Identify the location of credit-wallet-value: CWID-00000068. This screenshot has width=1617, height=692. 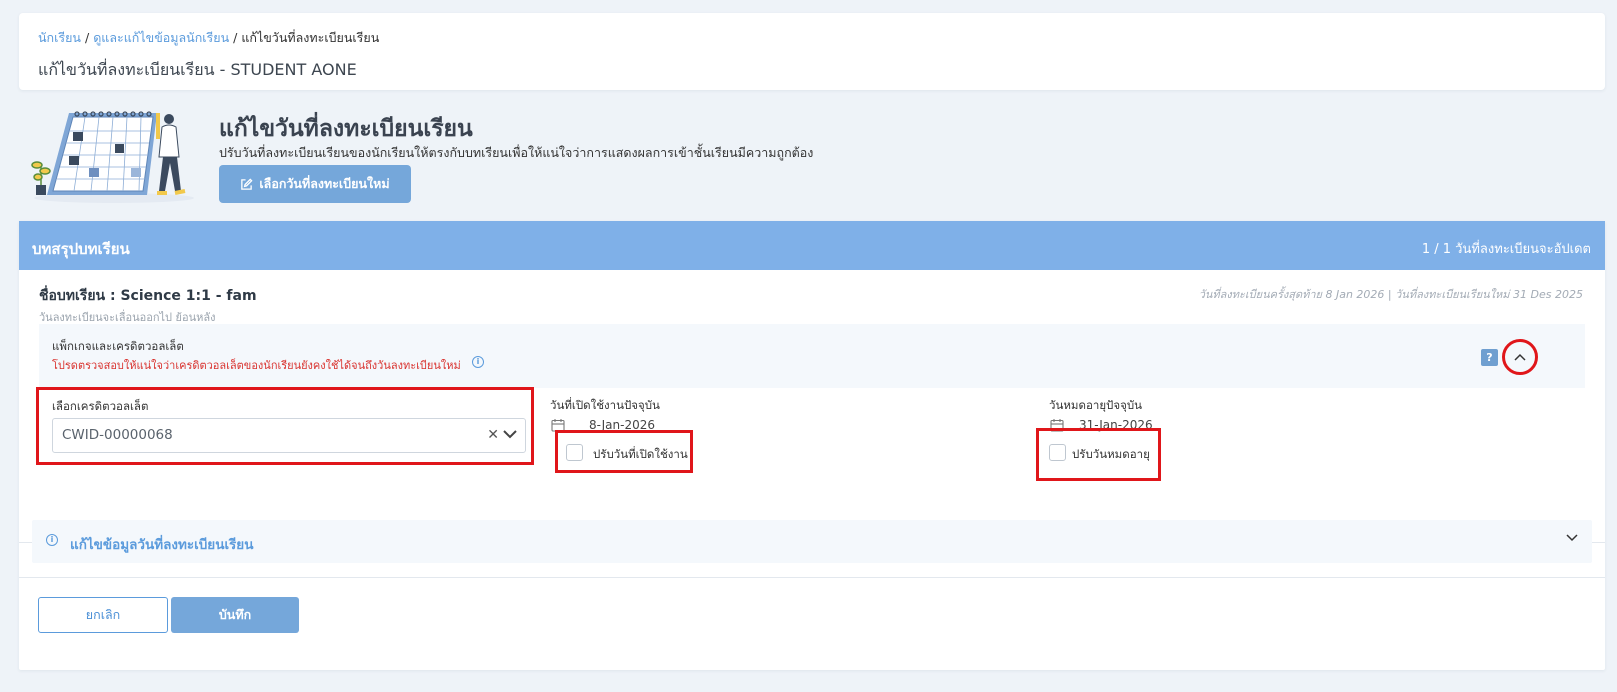
(117, 435).